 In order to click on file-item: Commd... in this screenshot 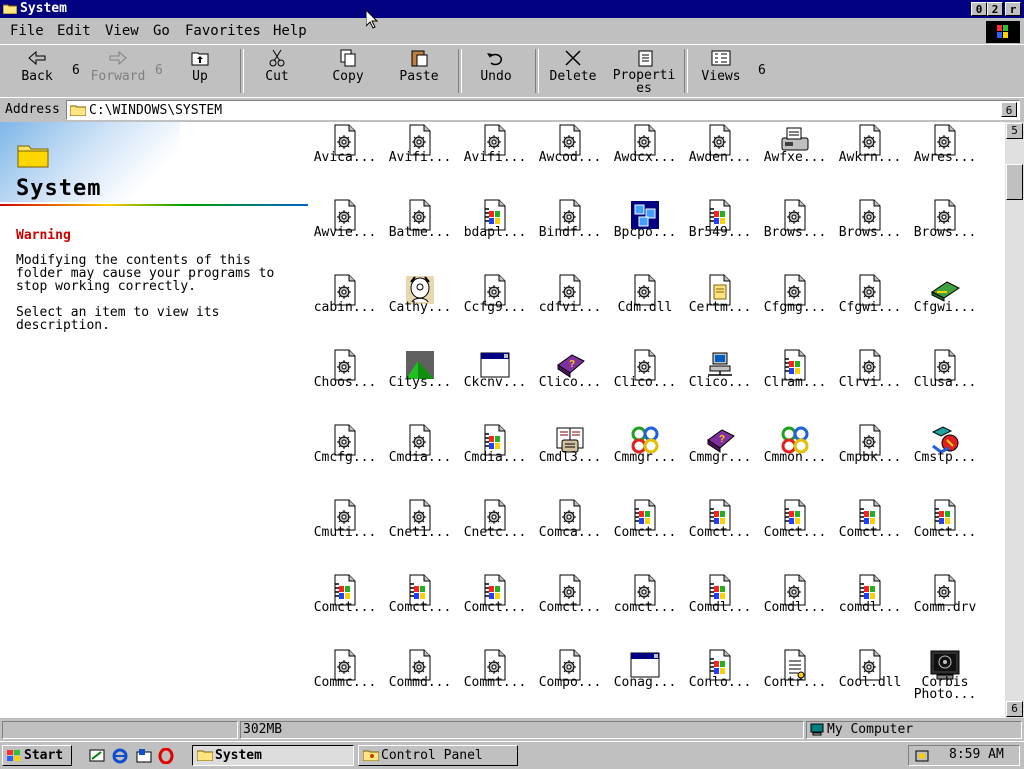, I will do `click(420, 683)`.